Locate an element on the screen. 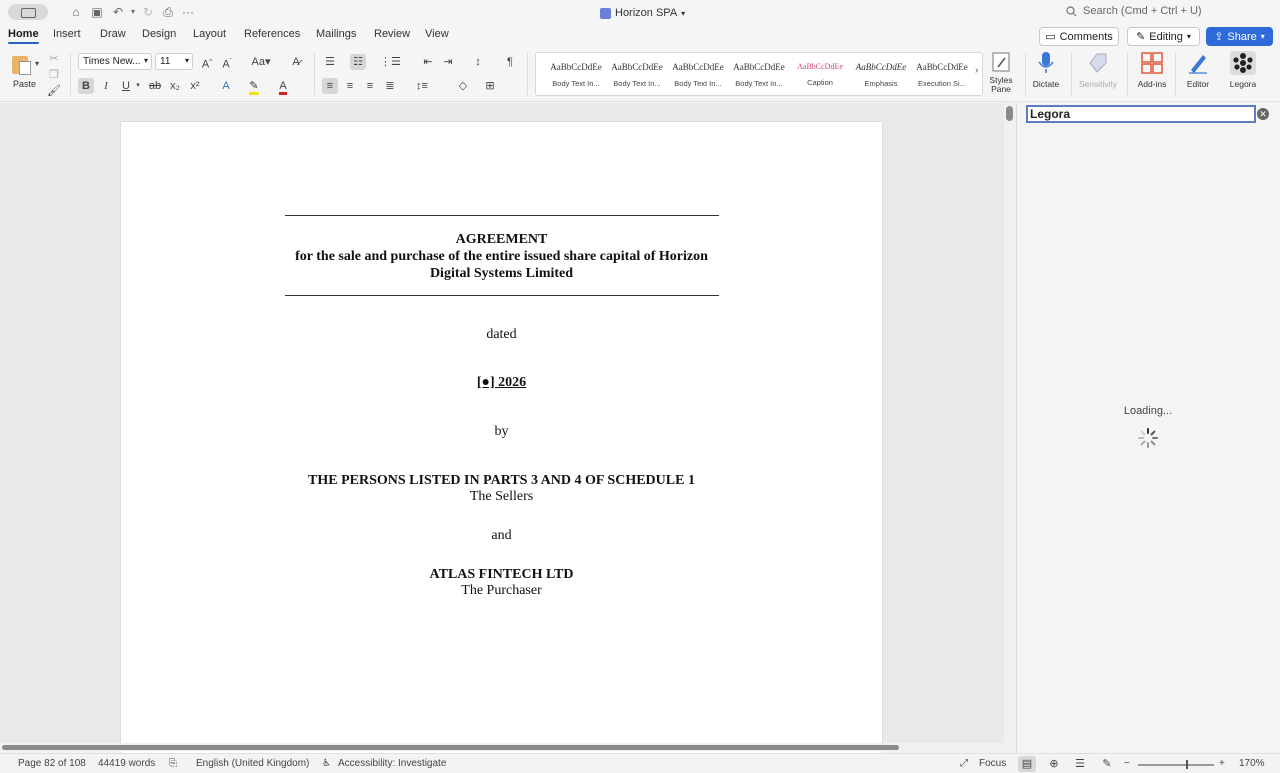 This screenshot has width=1280, height=773. sensitivity-button: Sensitivity is located at coordinates (1098, 70).